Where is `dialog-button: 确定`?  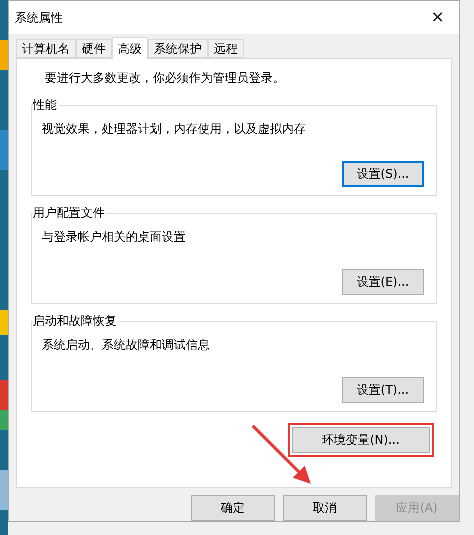 dialog-button: 确定 is located at coordinates (233, 508).